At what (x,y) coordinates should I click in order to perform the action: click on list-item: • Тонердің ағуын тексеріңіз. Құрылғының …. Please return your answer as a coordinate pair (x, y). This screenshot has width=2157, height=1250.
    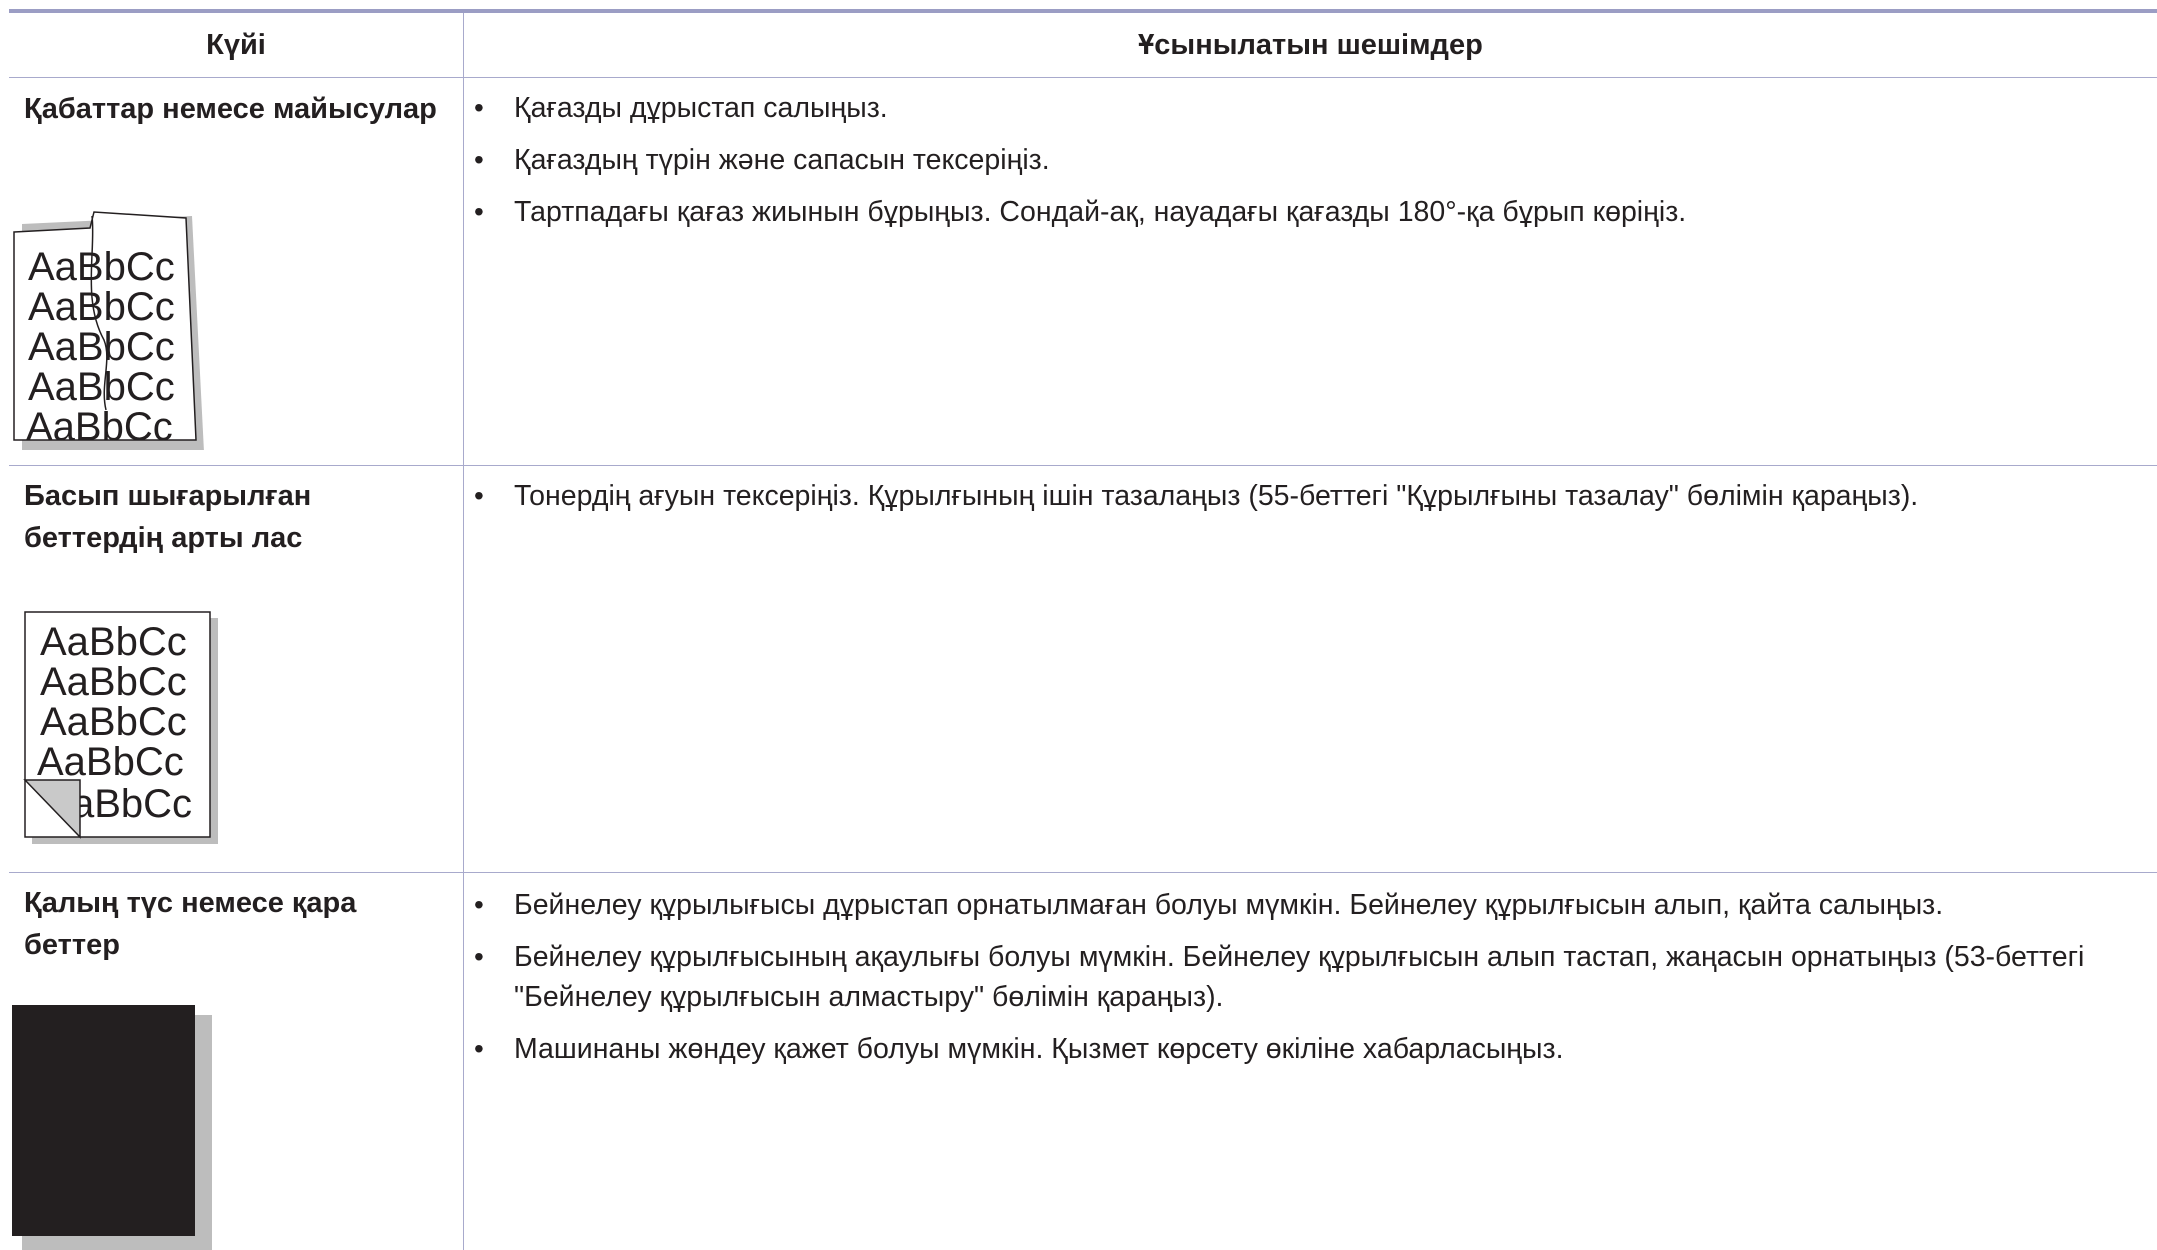
    Looking at the image, I should click on (1304, 496).